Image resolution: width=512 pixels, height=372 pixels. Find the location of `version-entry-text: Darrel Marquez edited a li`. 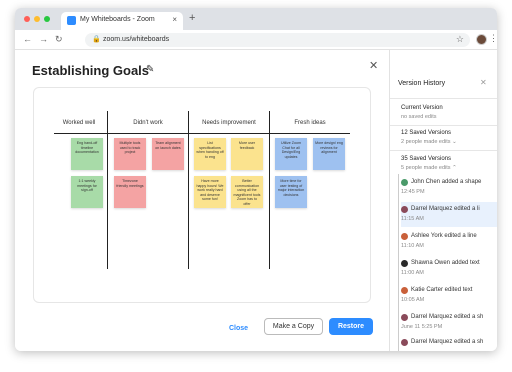

version-entry-text: Darrel Marquez edited a li is located at coordinates (445, 209).